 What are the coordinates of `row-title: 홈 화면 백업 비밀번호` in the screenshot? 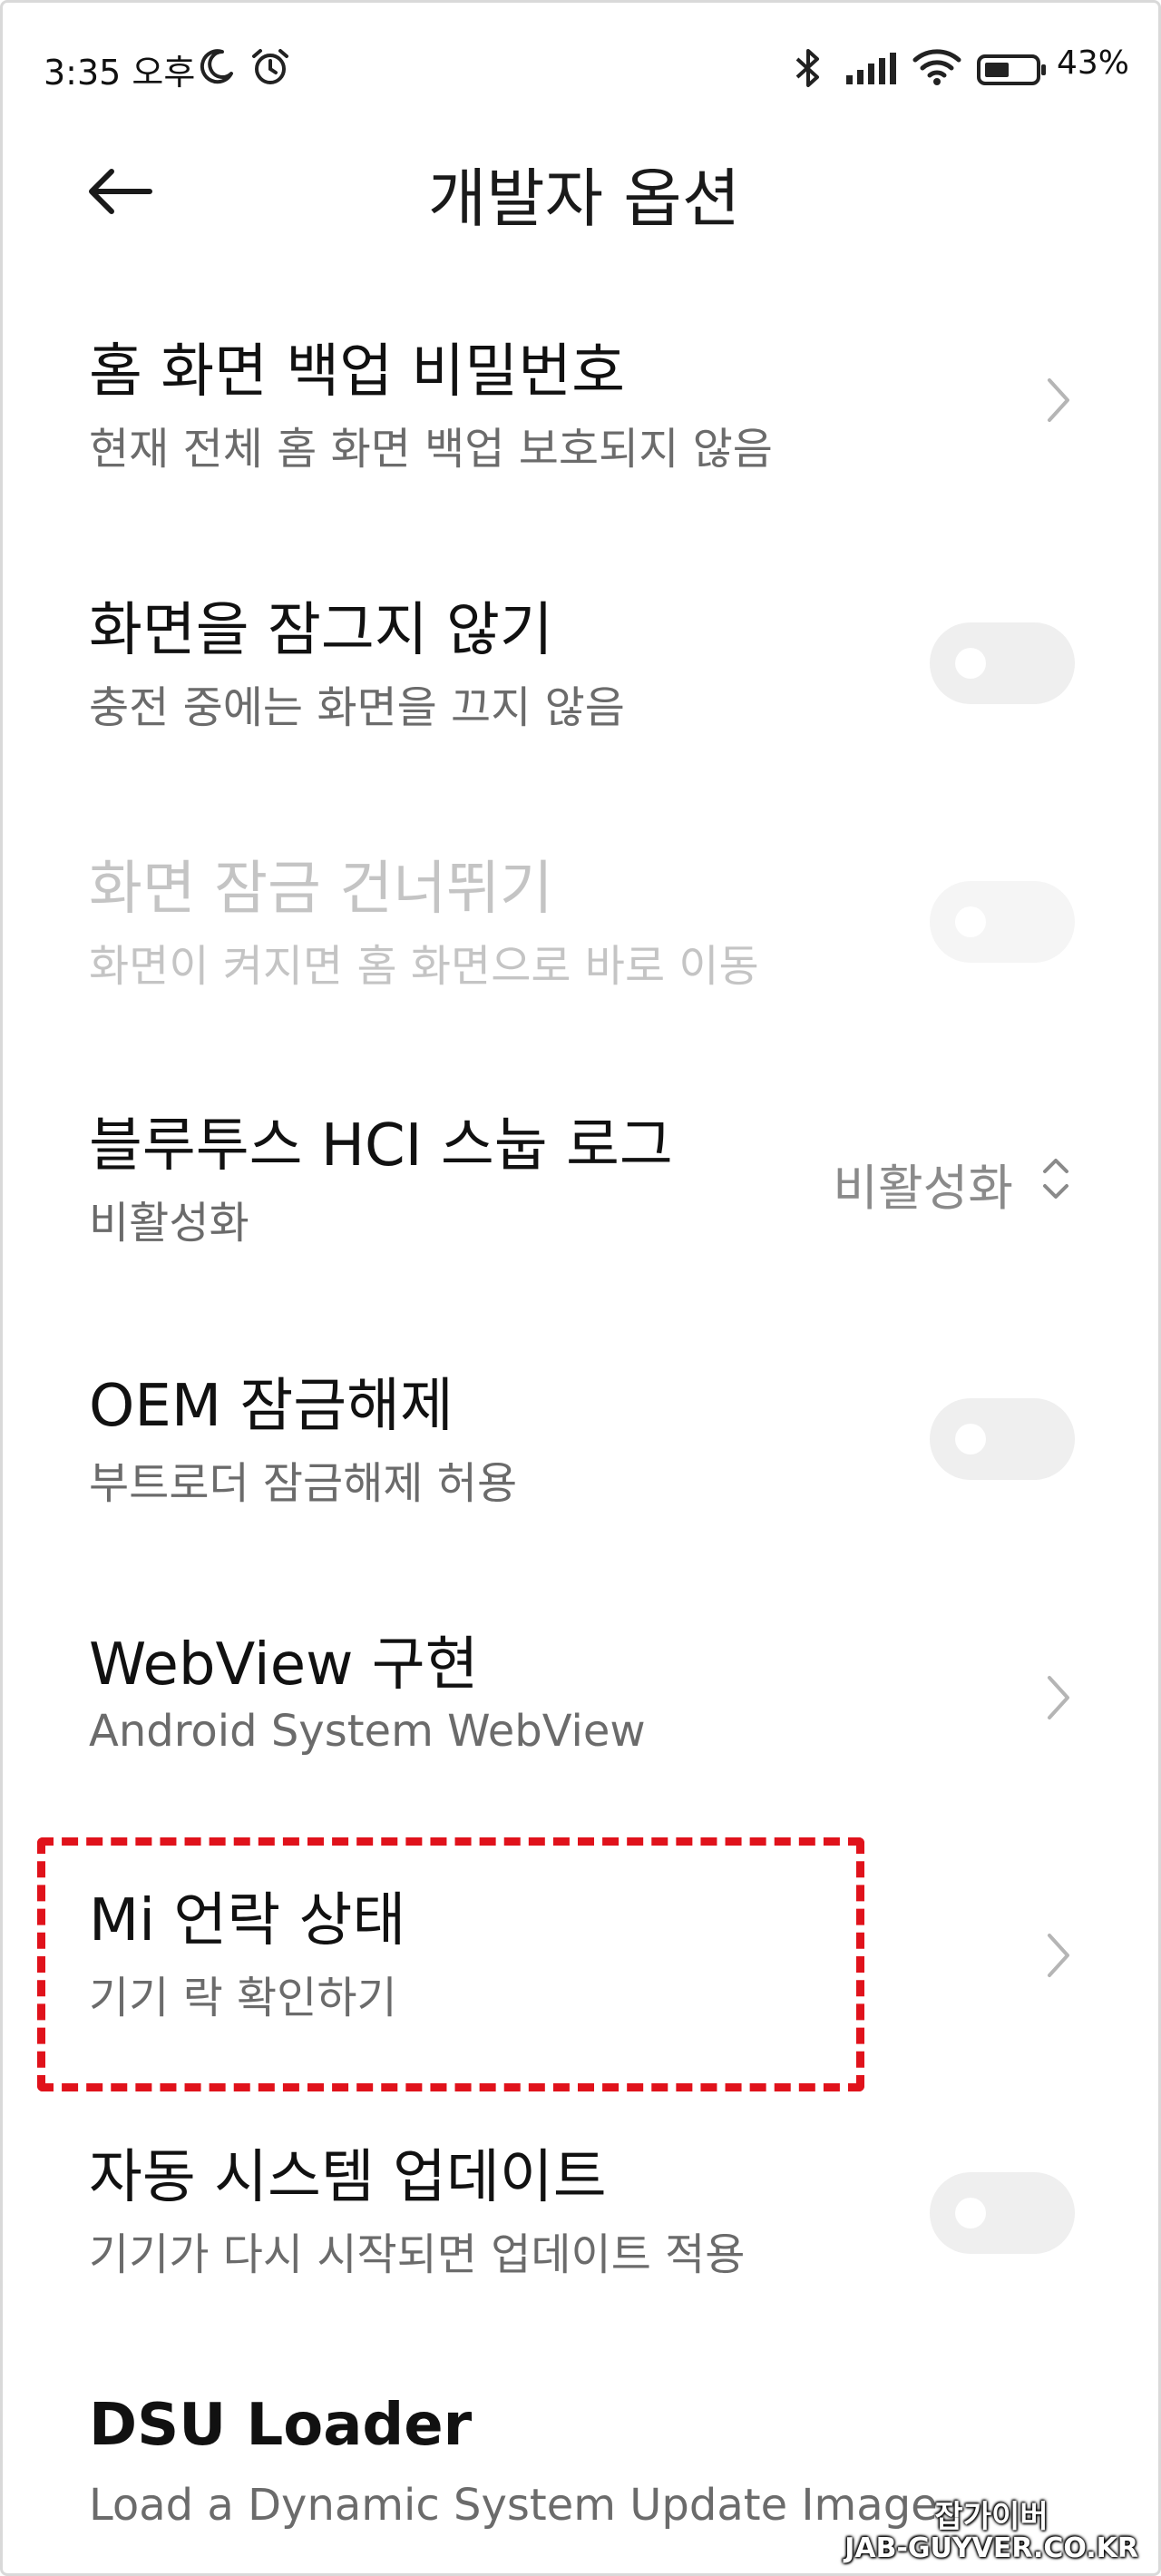 It's located at (357, 372).